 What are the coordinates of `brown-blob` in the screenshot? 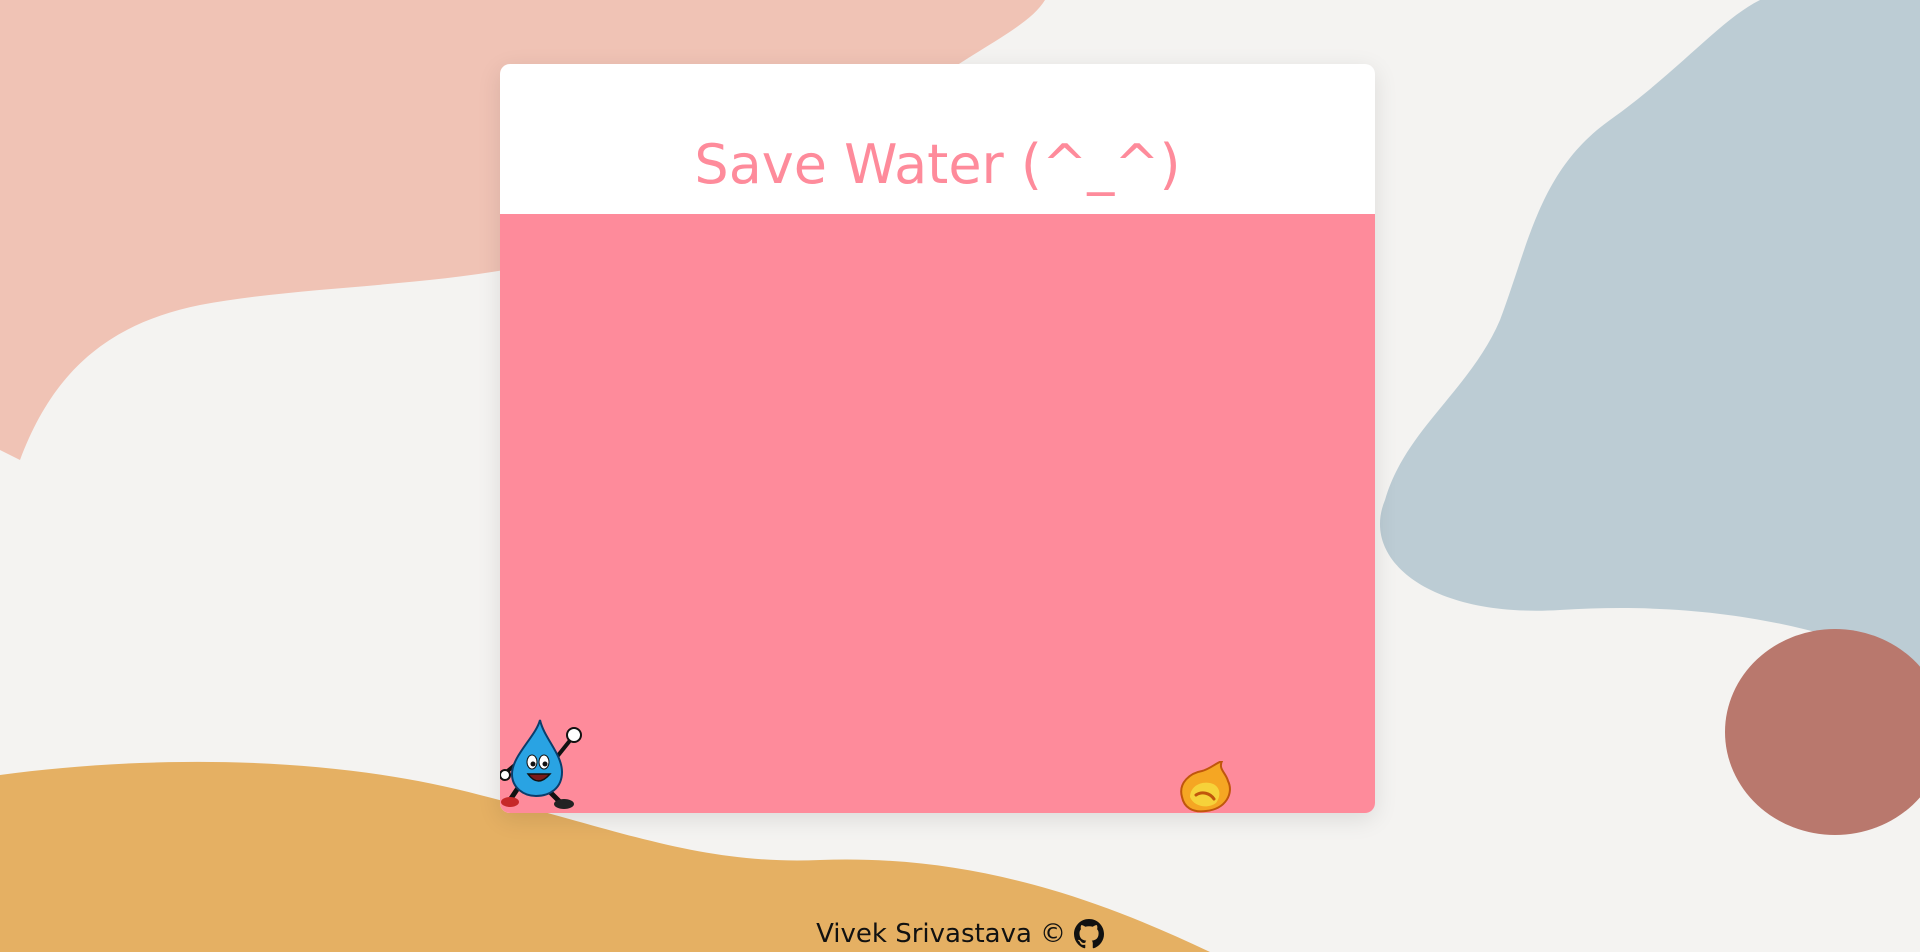 It's located at (1822, 732).